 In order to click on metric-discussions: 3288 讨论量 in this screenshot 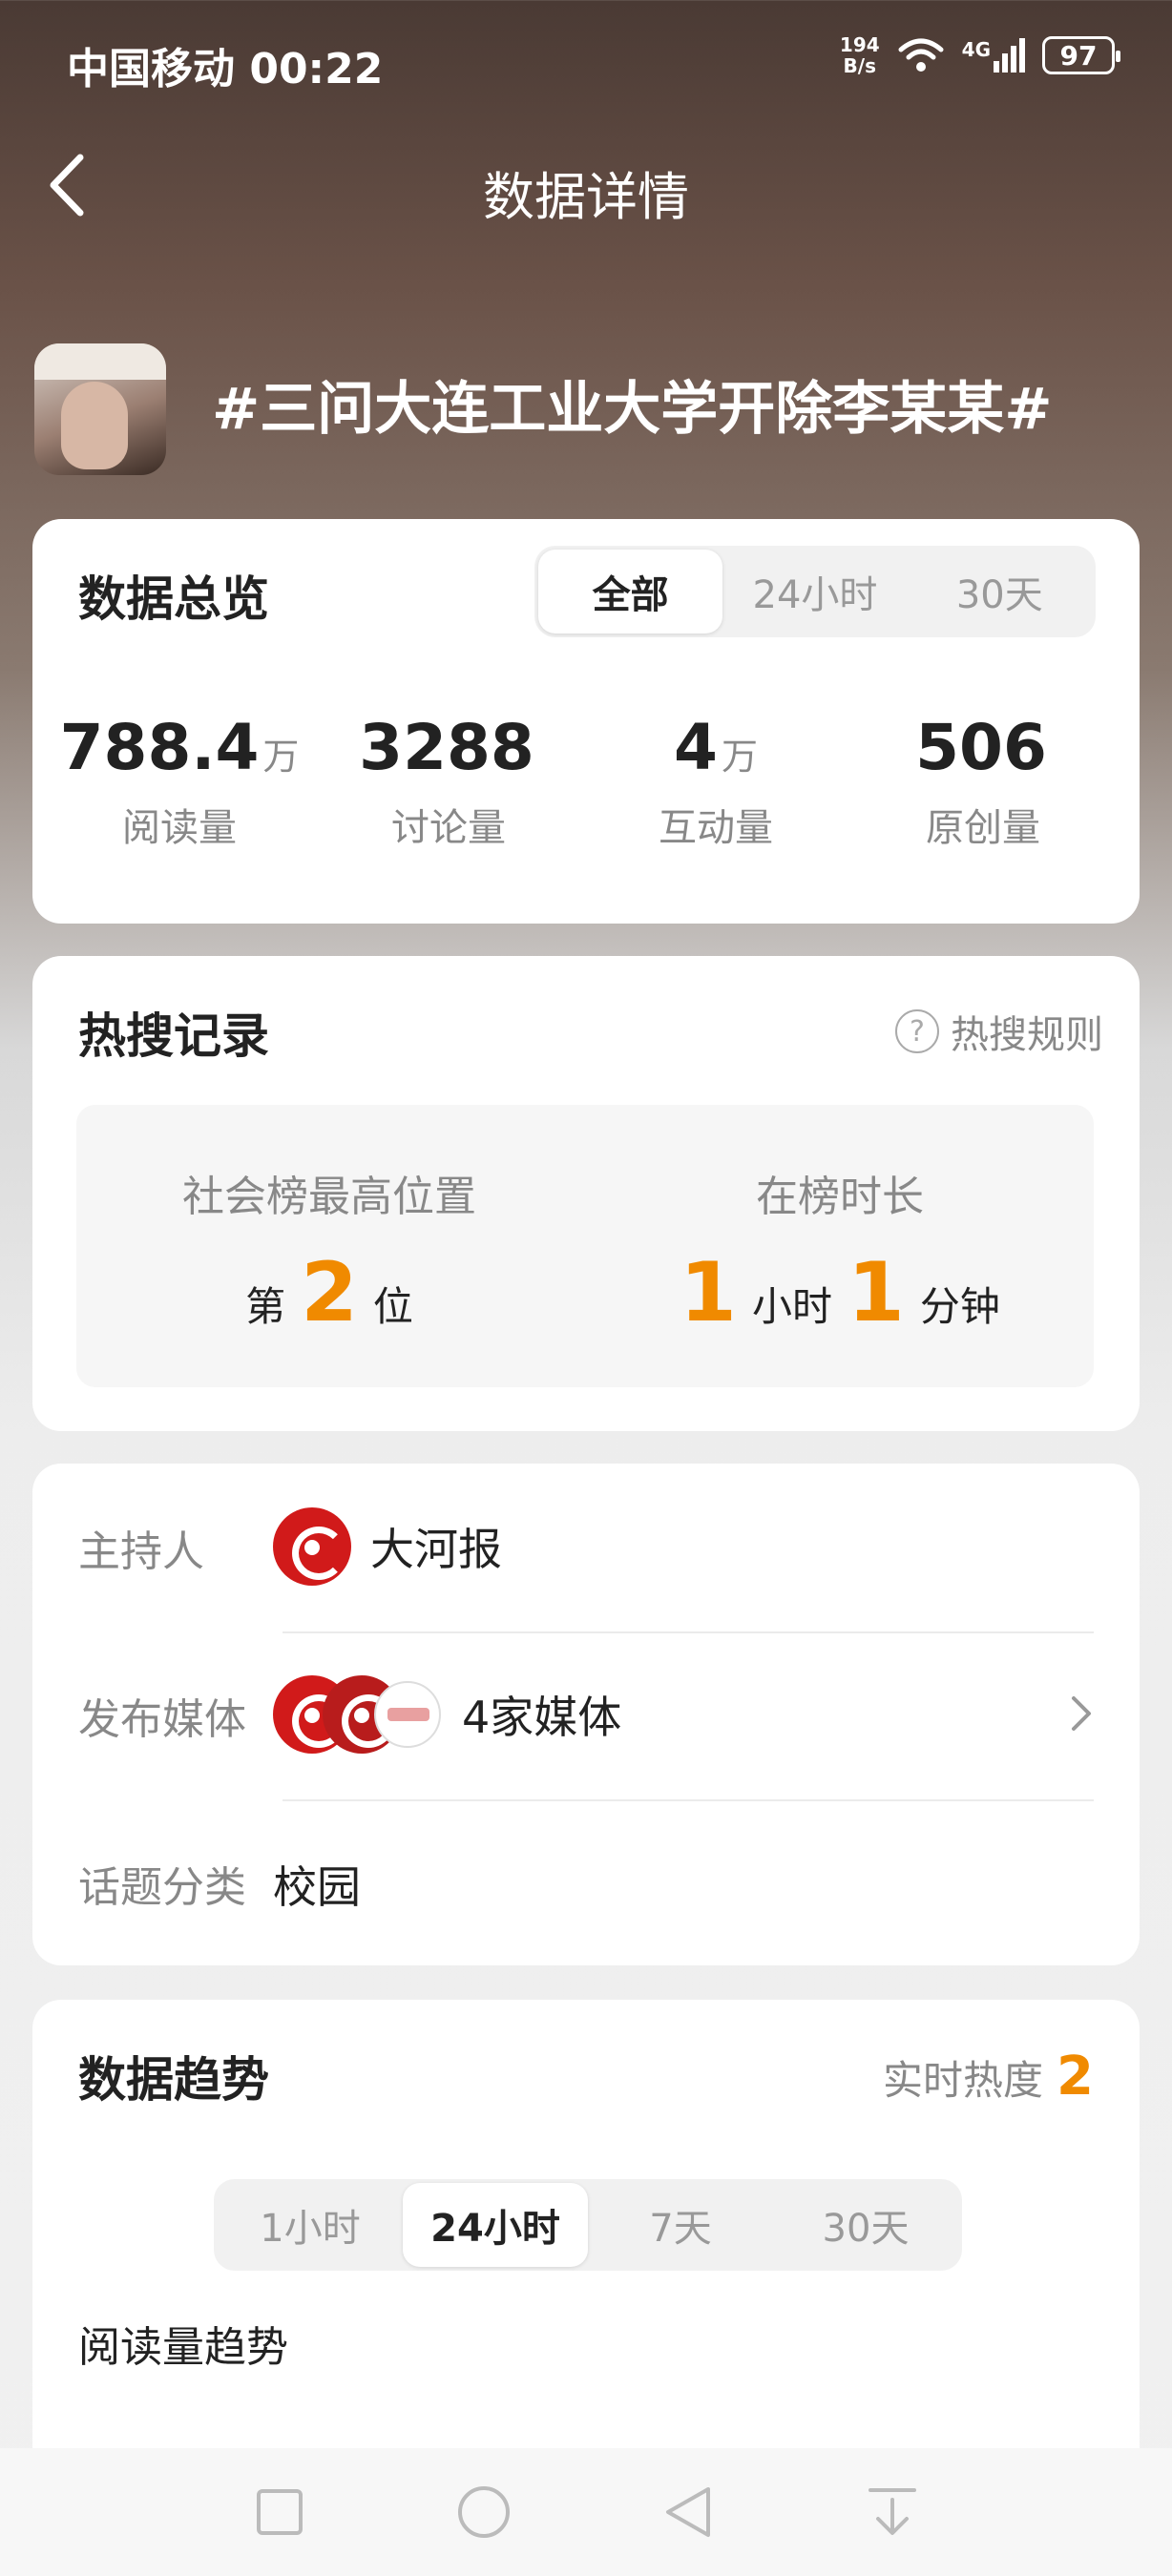, I will do `click(448, 781)`.